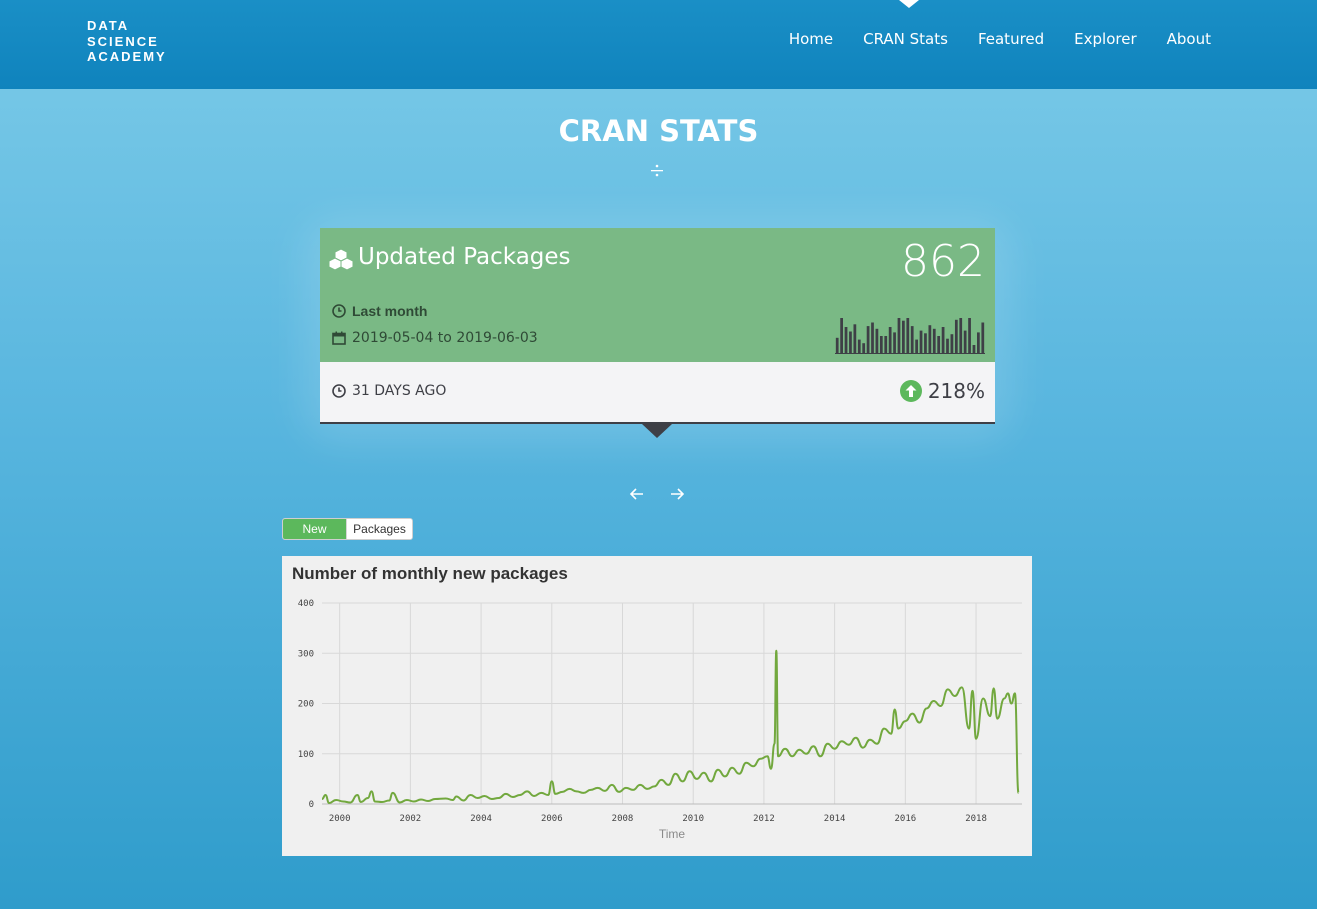  I want to click on brand-line-1: DATA, so click(108, 25).